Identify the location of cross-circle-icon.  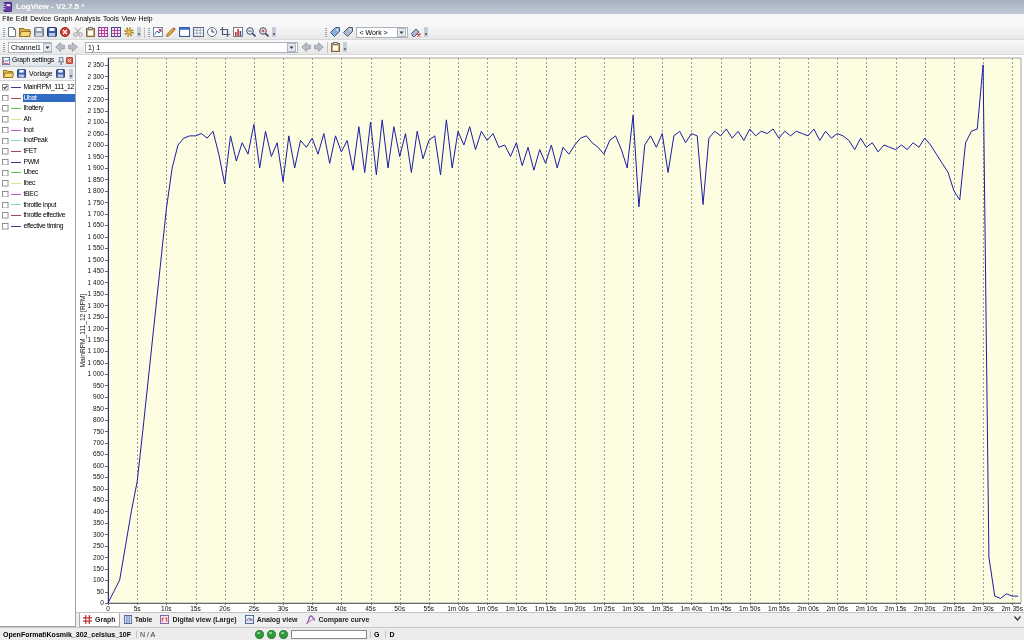
(65, 32).